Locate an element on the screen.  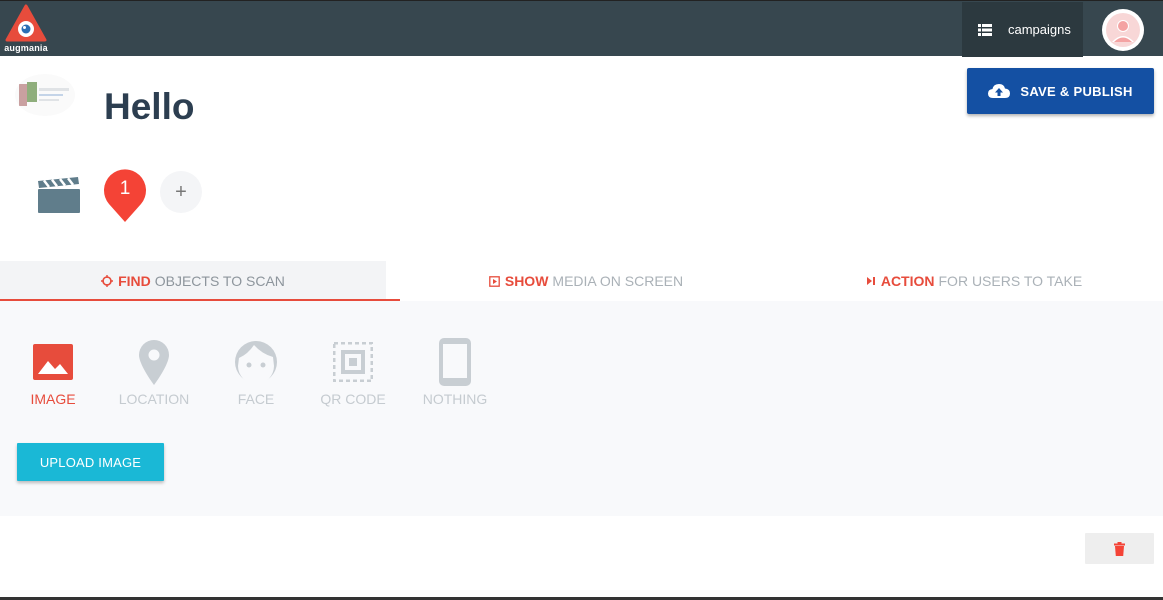
face-icon is located at coordinates (256, 362).